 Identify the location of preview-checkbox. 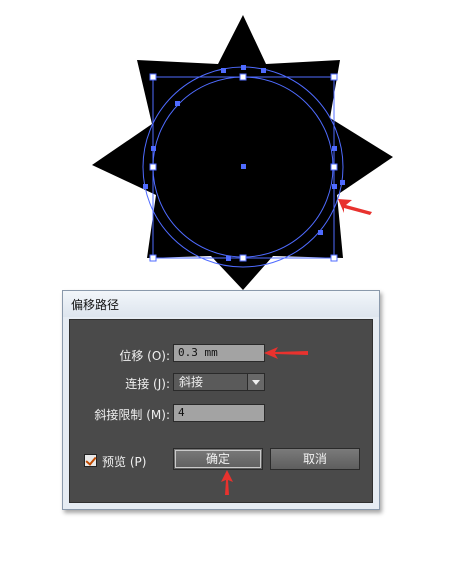
(90, 460).